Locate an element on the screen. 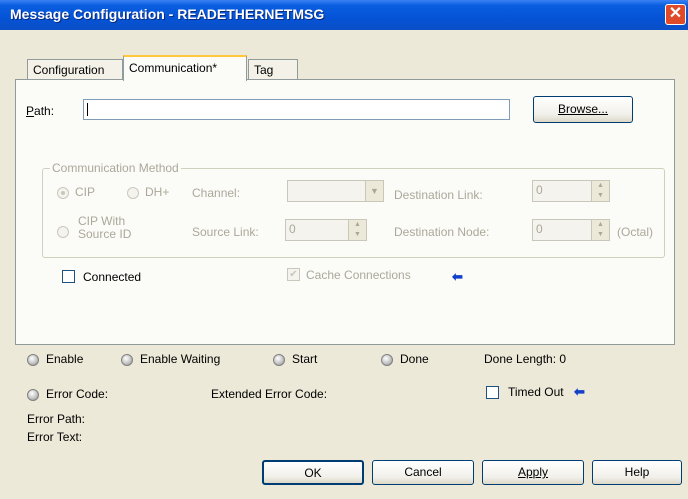  source-link-field: 0 ▲ ▼ is located at coordinates (326, 230).